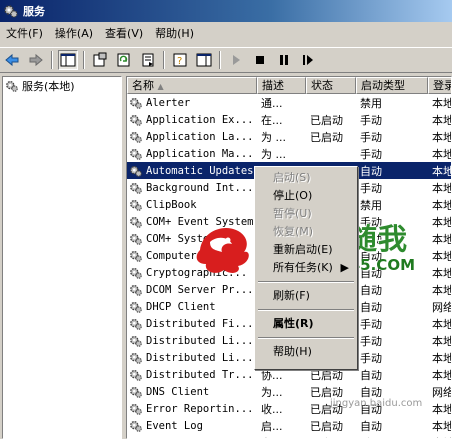 Image resolution: width=452 pixels, height=439 pixels. I want to click on table-row: Application Ex... 在... 已启动 手动 本地, so click(289, 119).